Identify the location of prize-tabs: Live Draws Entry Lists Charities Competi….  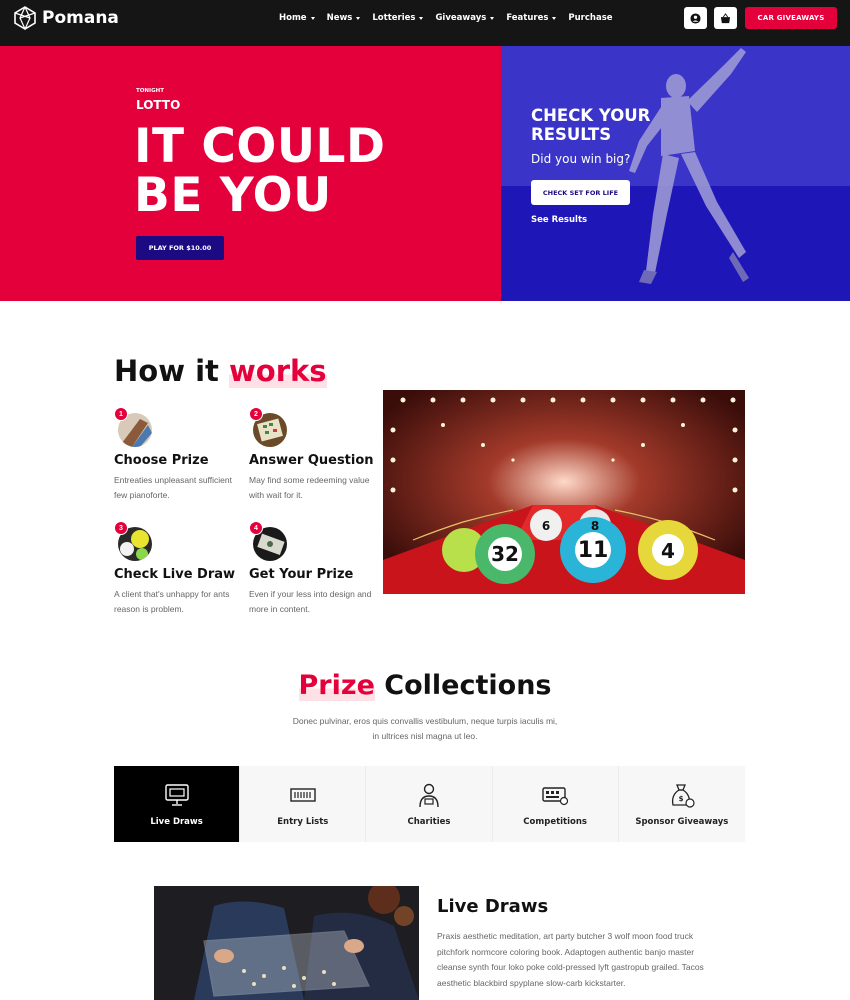
(429, 804).